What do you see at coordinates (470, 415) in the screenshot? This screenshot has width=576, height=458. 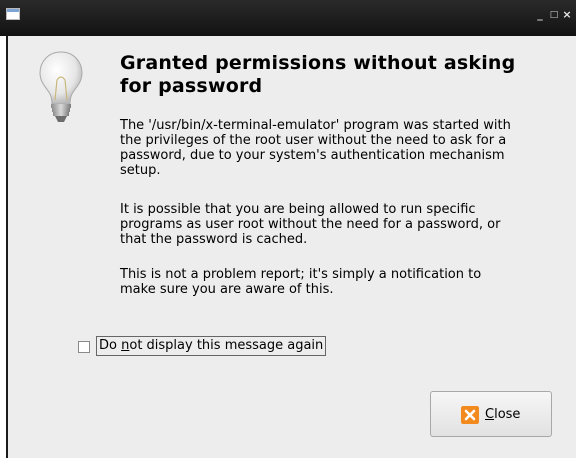 I see `close-icon` at bounding box center [470, 415].